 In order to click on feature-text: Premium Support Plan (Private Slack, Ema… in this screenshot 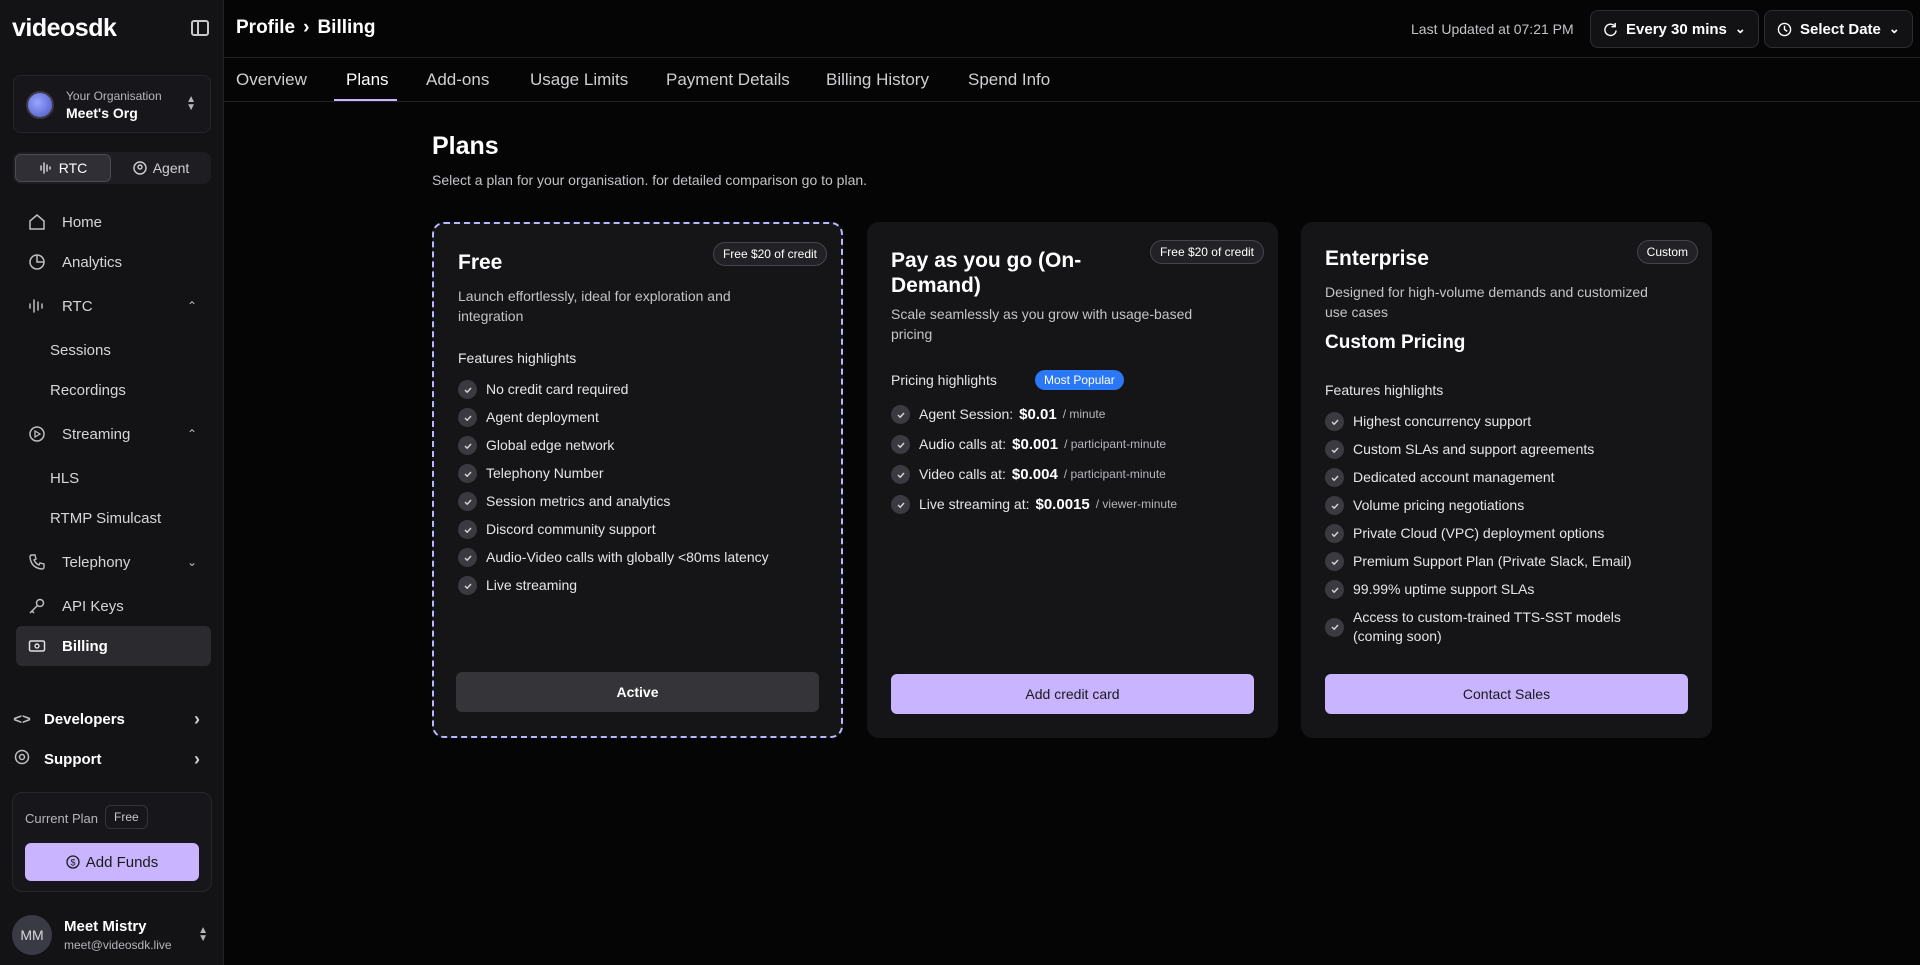, I will do `click(1492, 561)`.